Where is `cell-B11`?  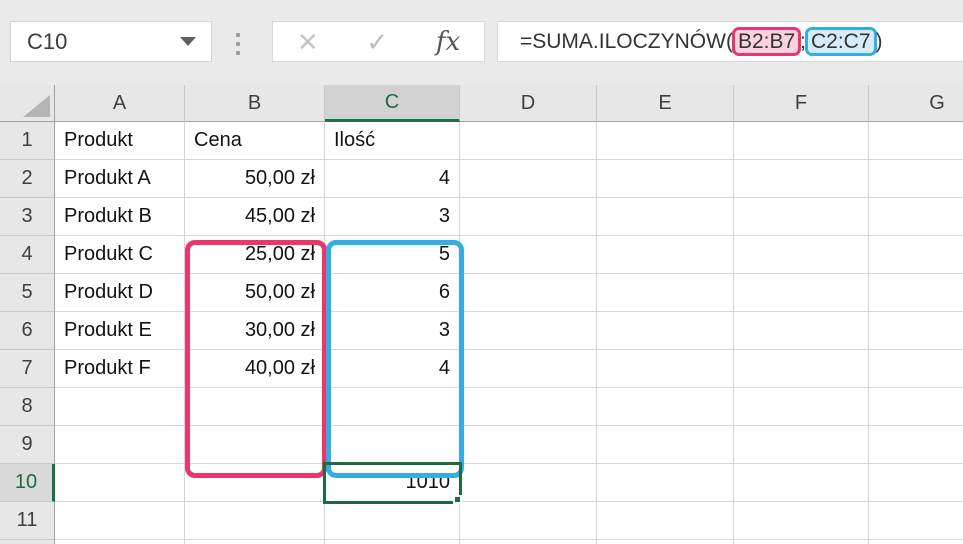
cell-B11 is located at coordinates (255, 521).